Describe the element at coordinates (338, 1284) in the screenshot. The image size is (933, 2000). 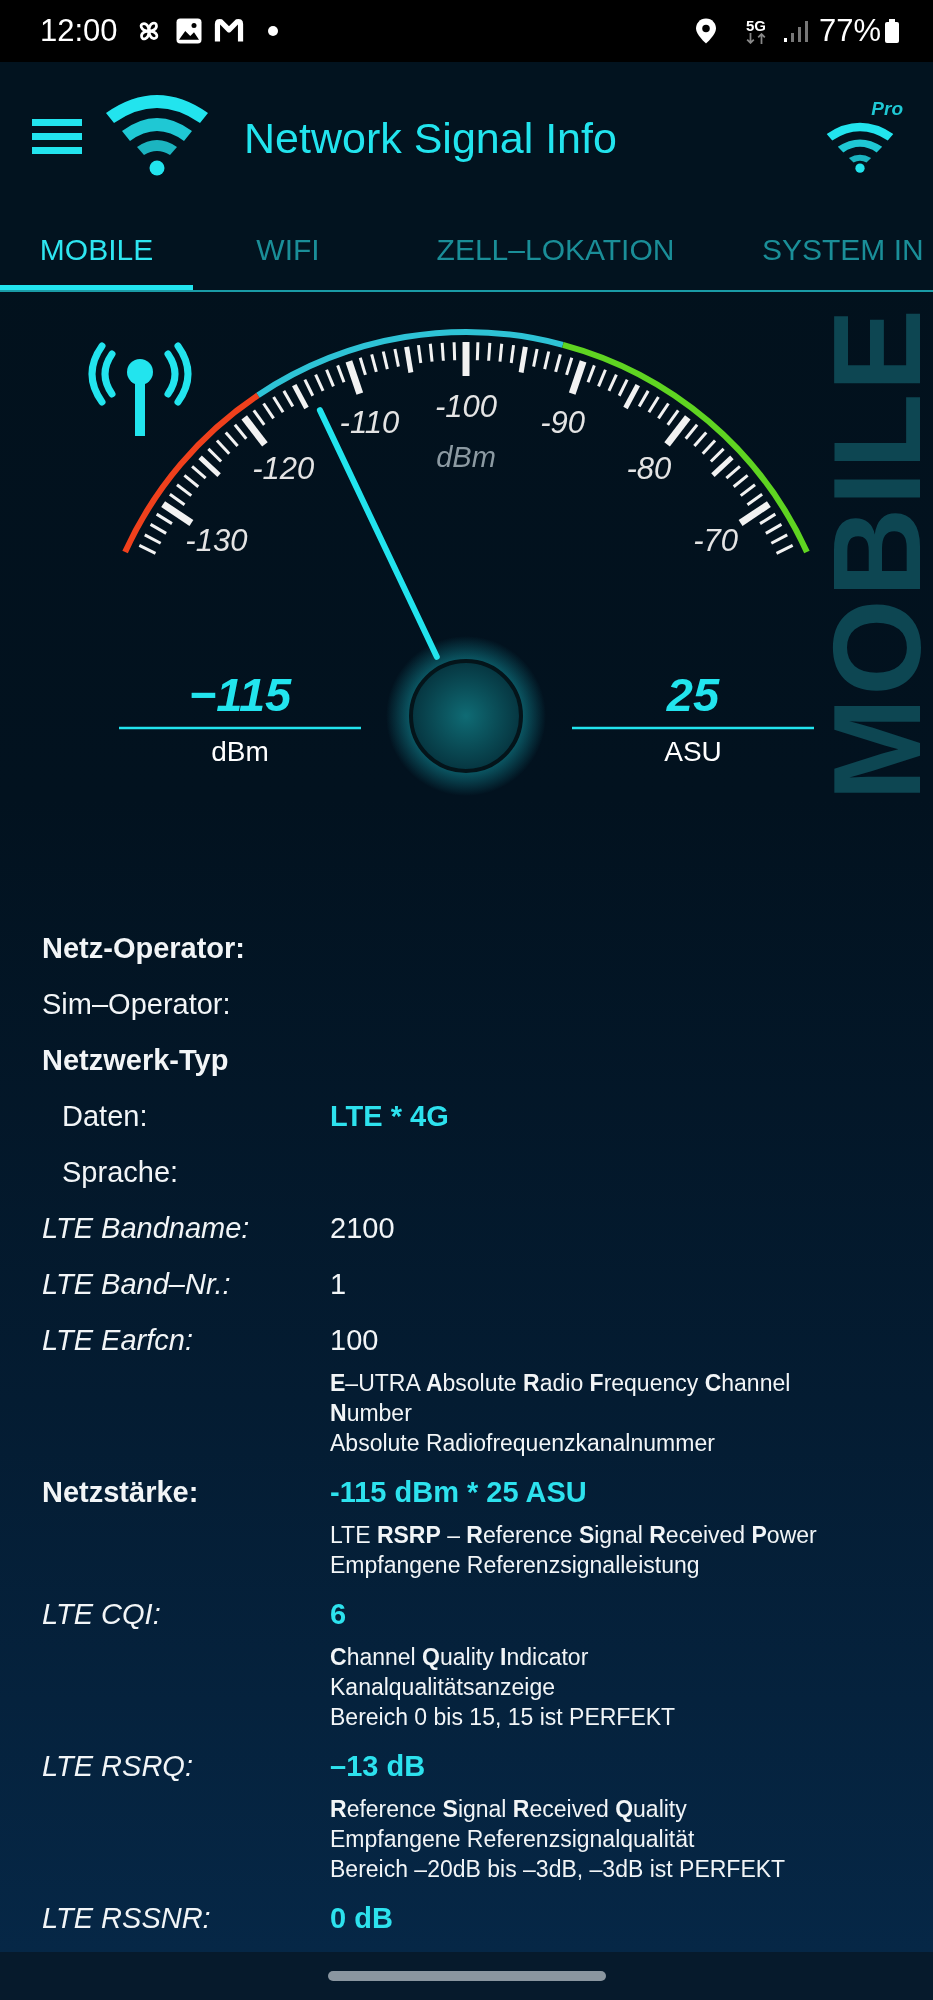
I see `detail-value: 1` at that location.